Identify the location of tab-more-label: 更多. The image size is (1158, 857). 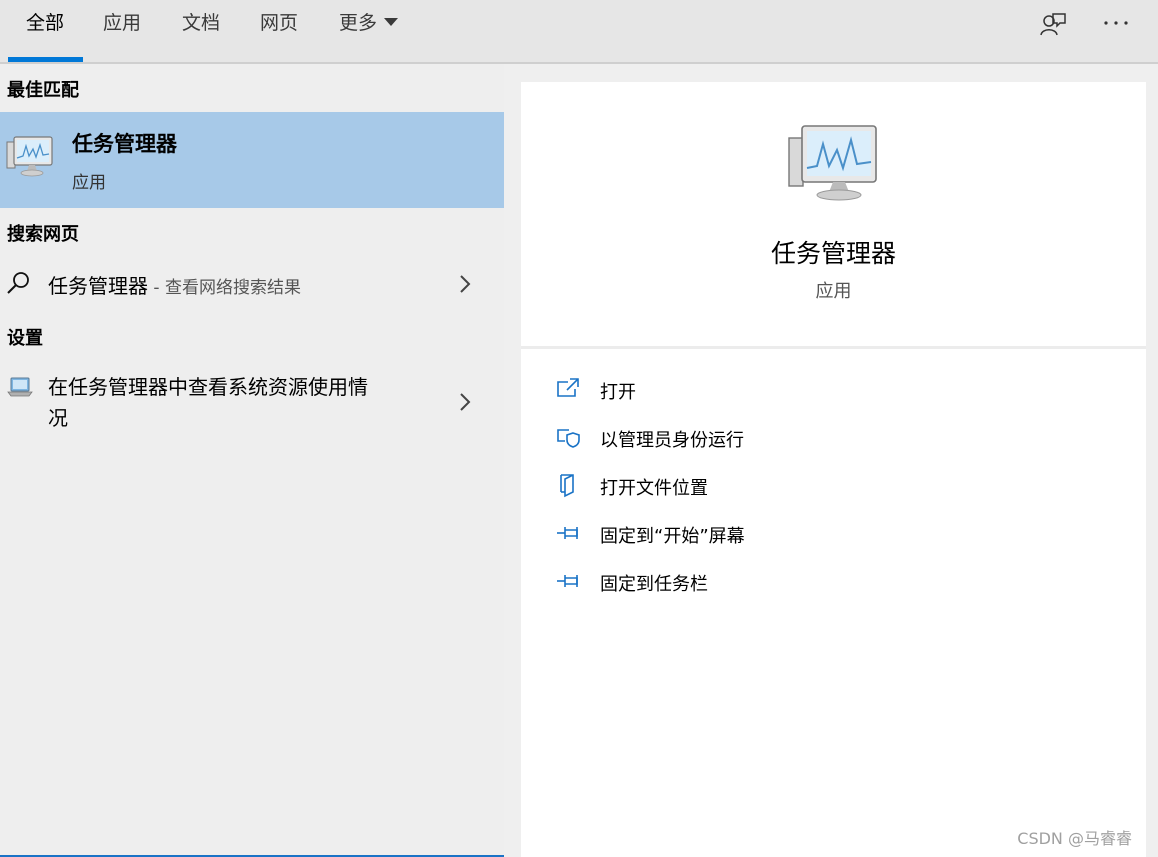
(358, 23).